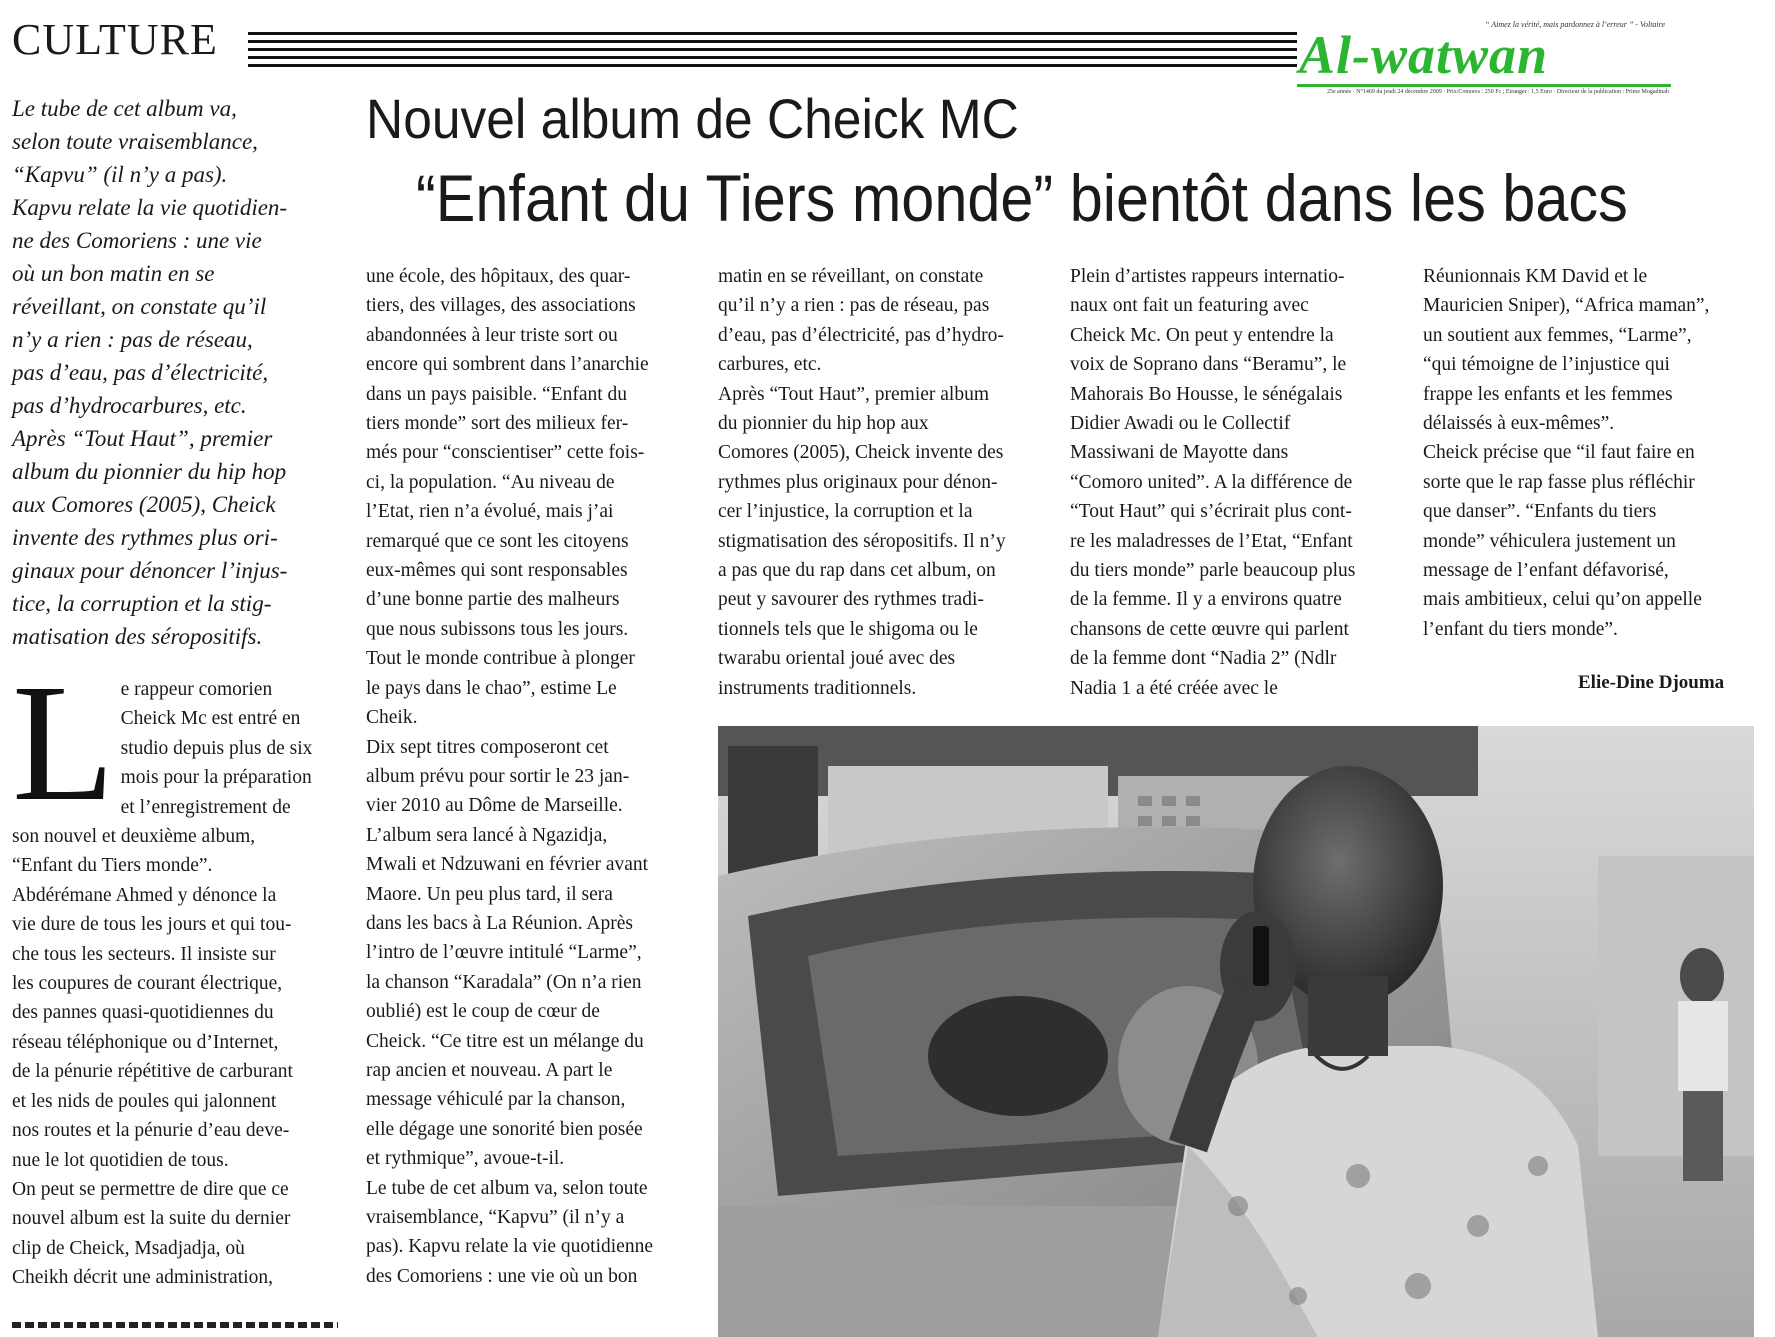 This screenshot has height=1337, width=1775. What do you see at coordinates (857, 571) in the screenshot?
I see `body-line: a pas que du rap dans cet album, on` at bounding box center [857, 571].